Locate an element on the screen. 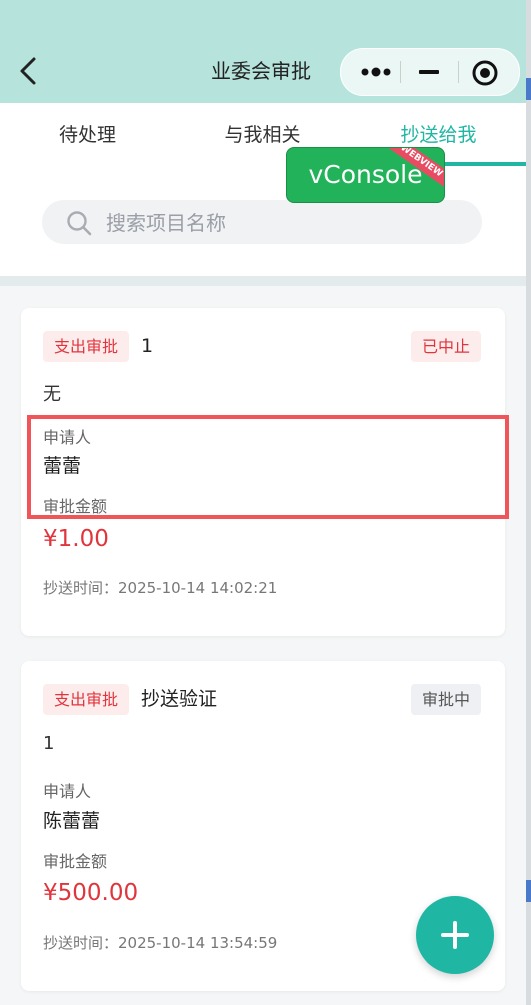  search-icon is located at coordinates (79, 223).